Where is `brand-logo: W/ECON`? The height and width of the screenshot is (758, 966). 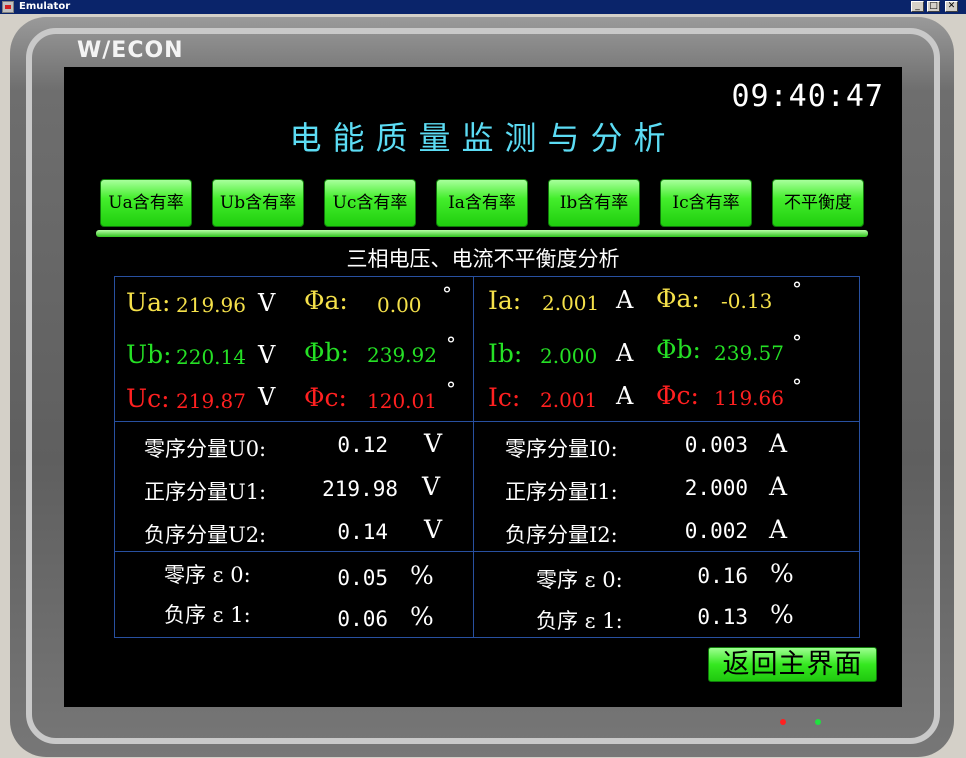
brand-logo: W/ECON is located at coordinates (130, 50).